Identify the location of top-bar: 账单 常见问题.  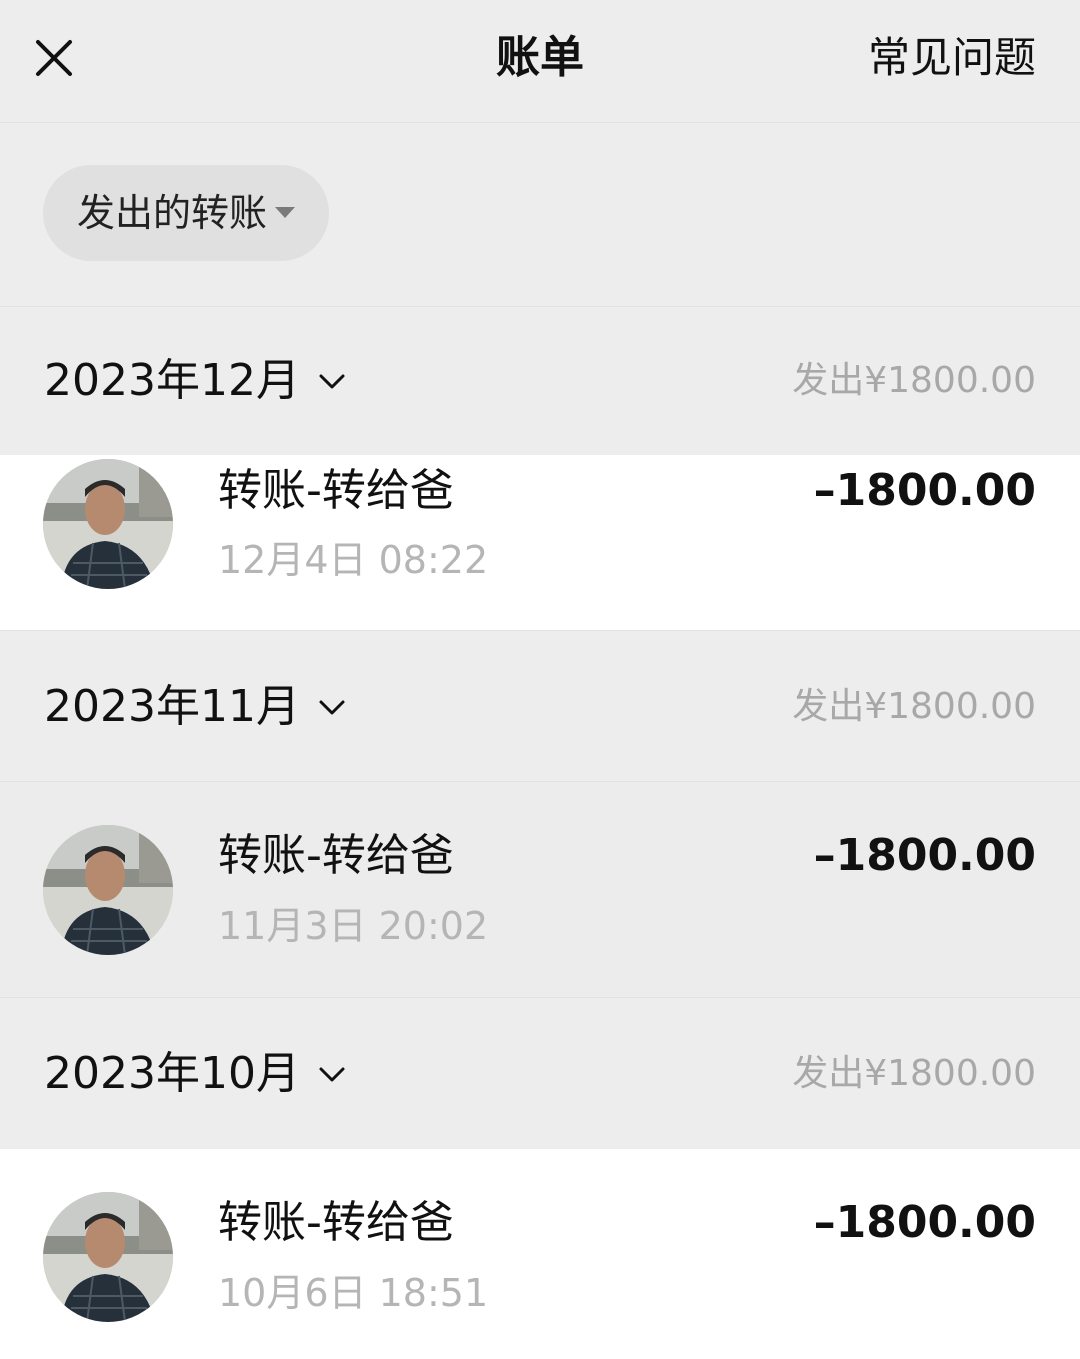
(540, 61).